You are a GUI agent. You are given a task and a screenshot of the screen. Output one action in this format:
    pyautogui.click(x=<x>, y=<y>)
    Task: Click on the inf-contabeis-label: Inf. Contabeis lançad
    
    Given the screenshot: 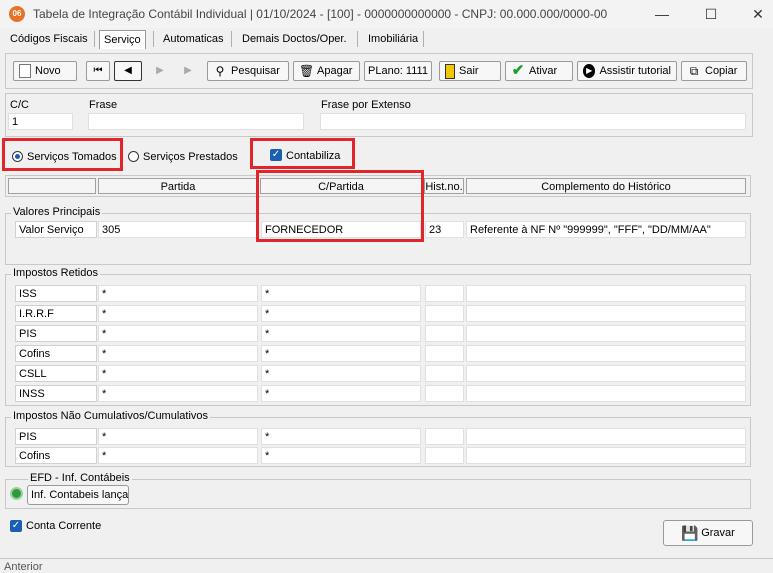 What is the action you would take?
    pyautogui.click(x=80, y=495)
    